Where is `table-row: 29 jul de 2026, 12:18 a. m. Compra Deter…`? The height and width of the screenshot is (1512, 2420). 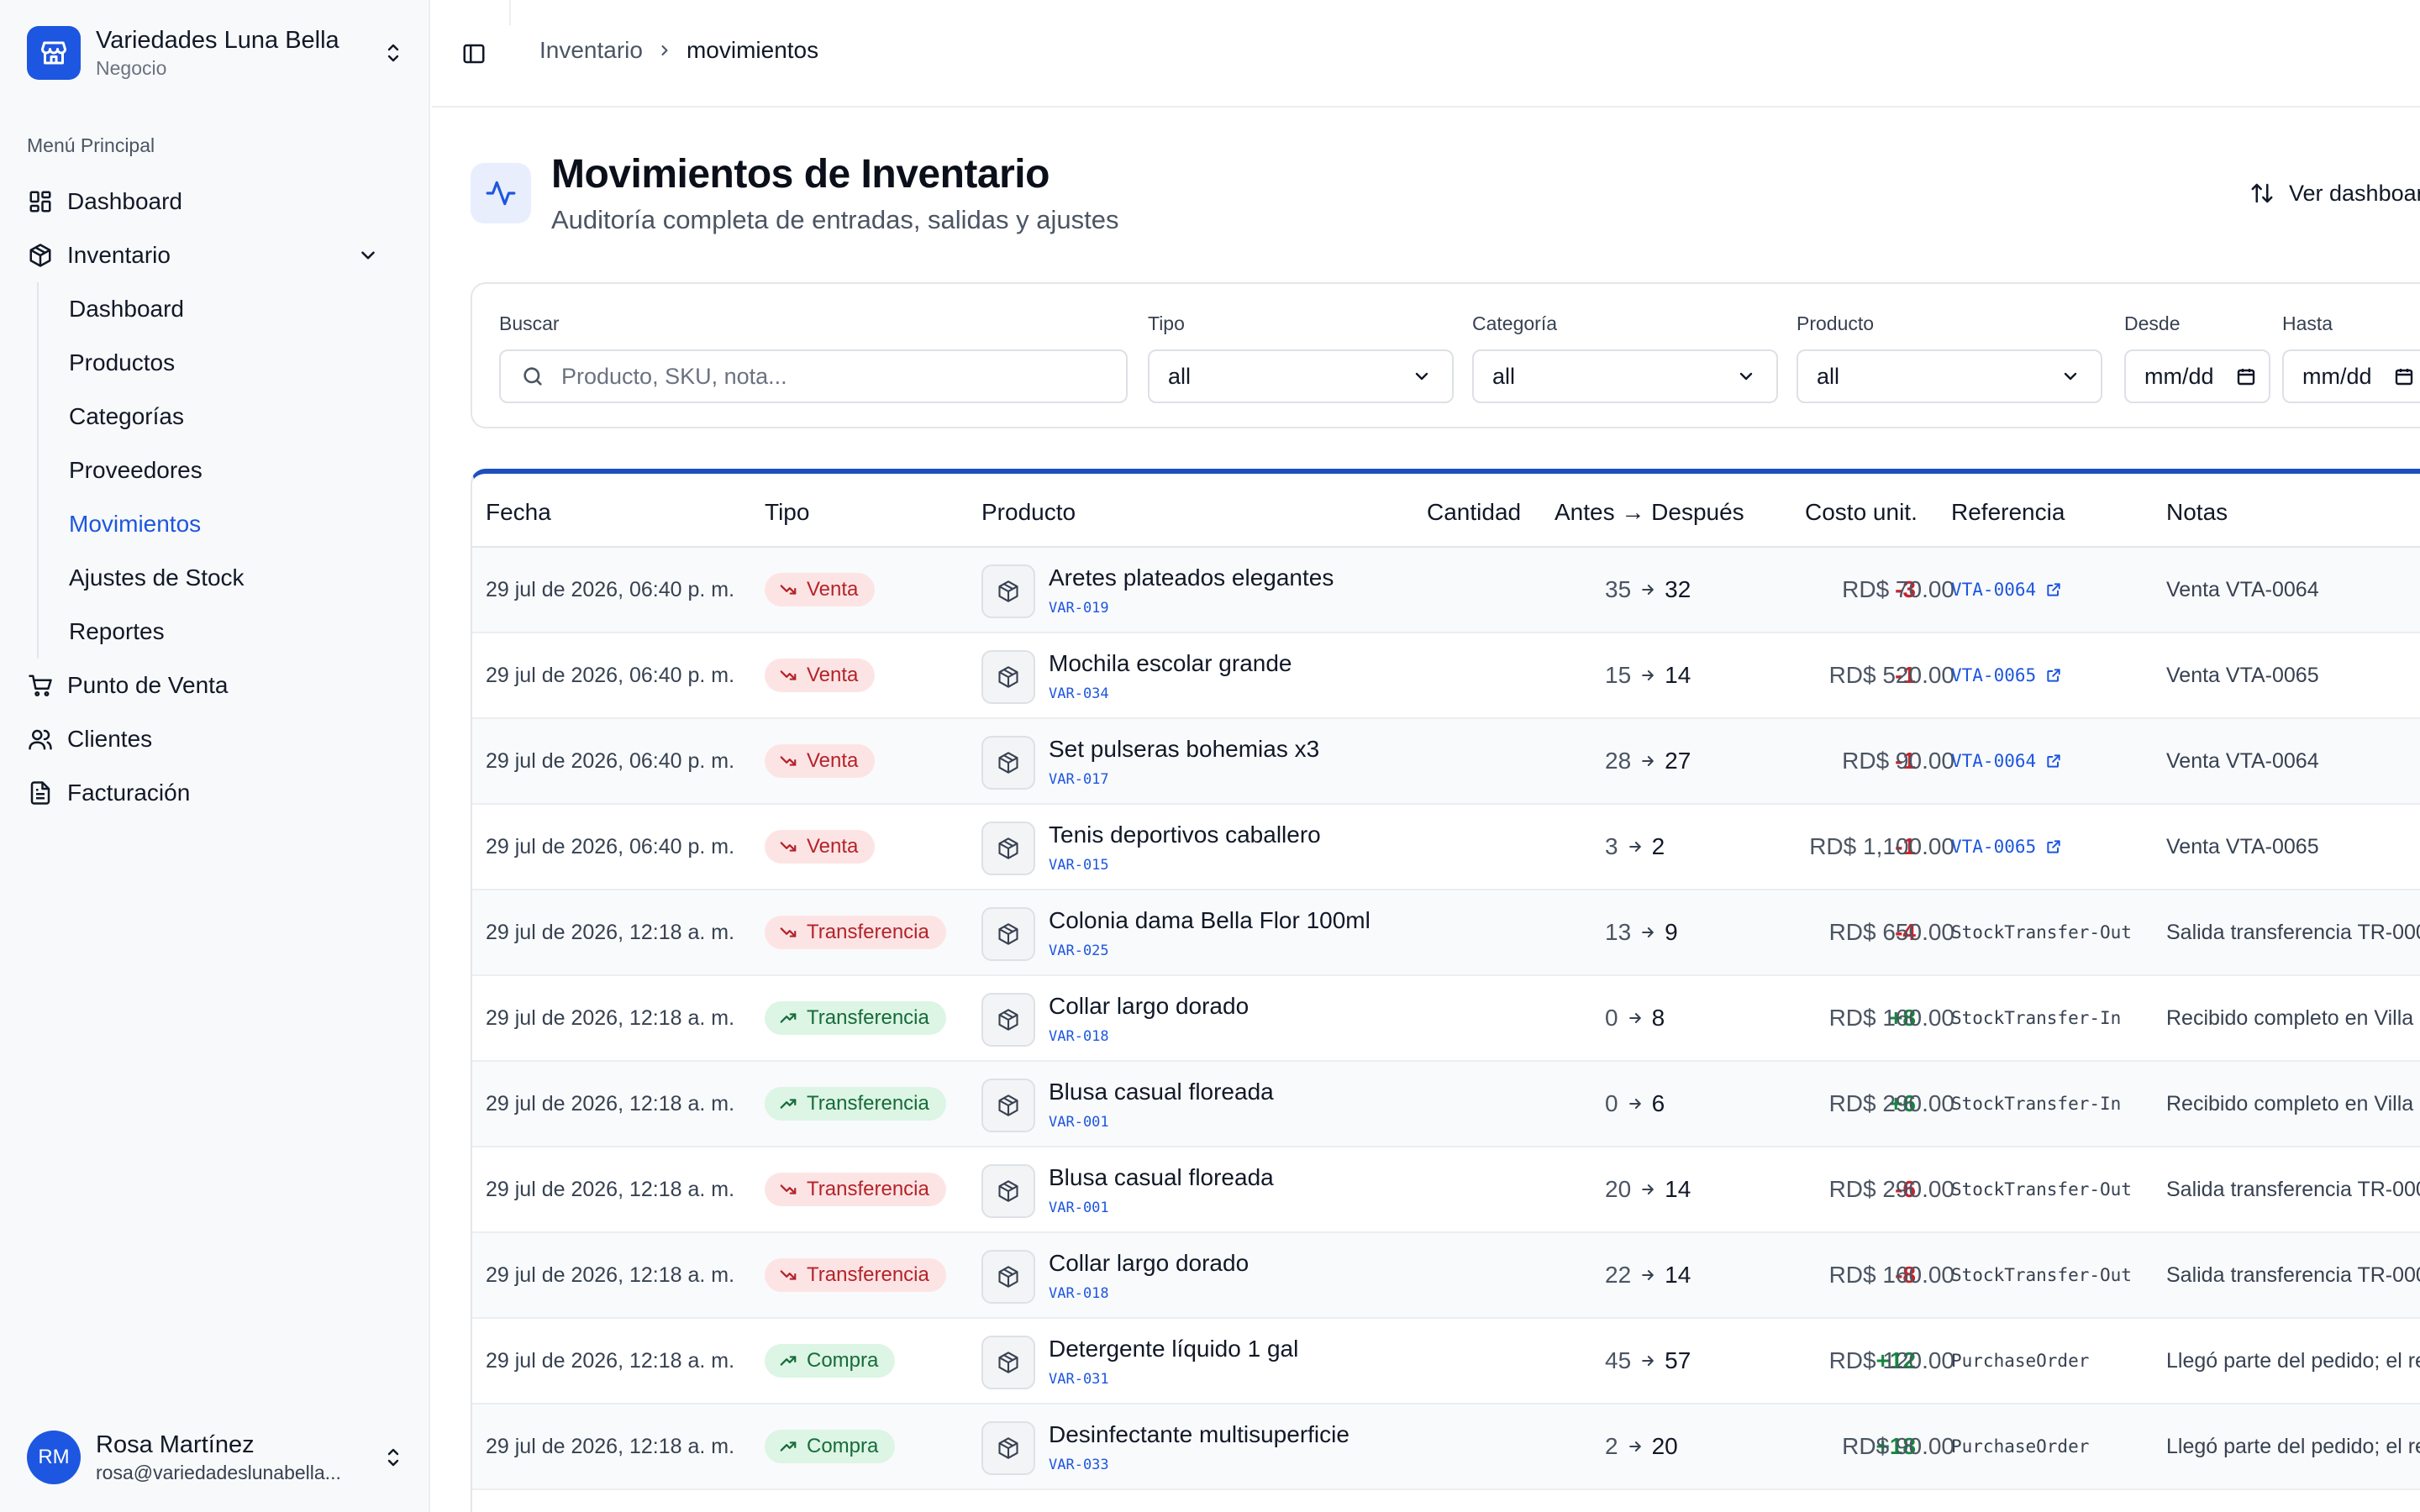
table-row: 29 jul de 2026, 12:18 a. m. Compra Deter… is located at coordinates (1446, 1361).